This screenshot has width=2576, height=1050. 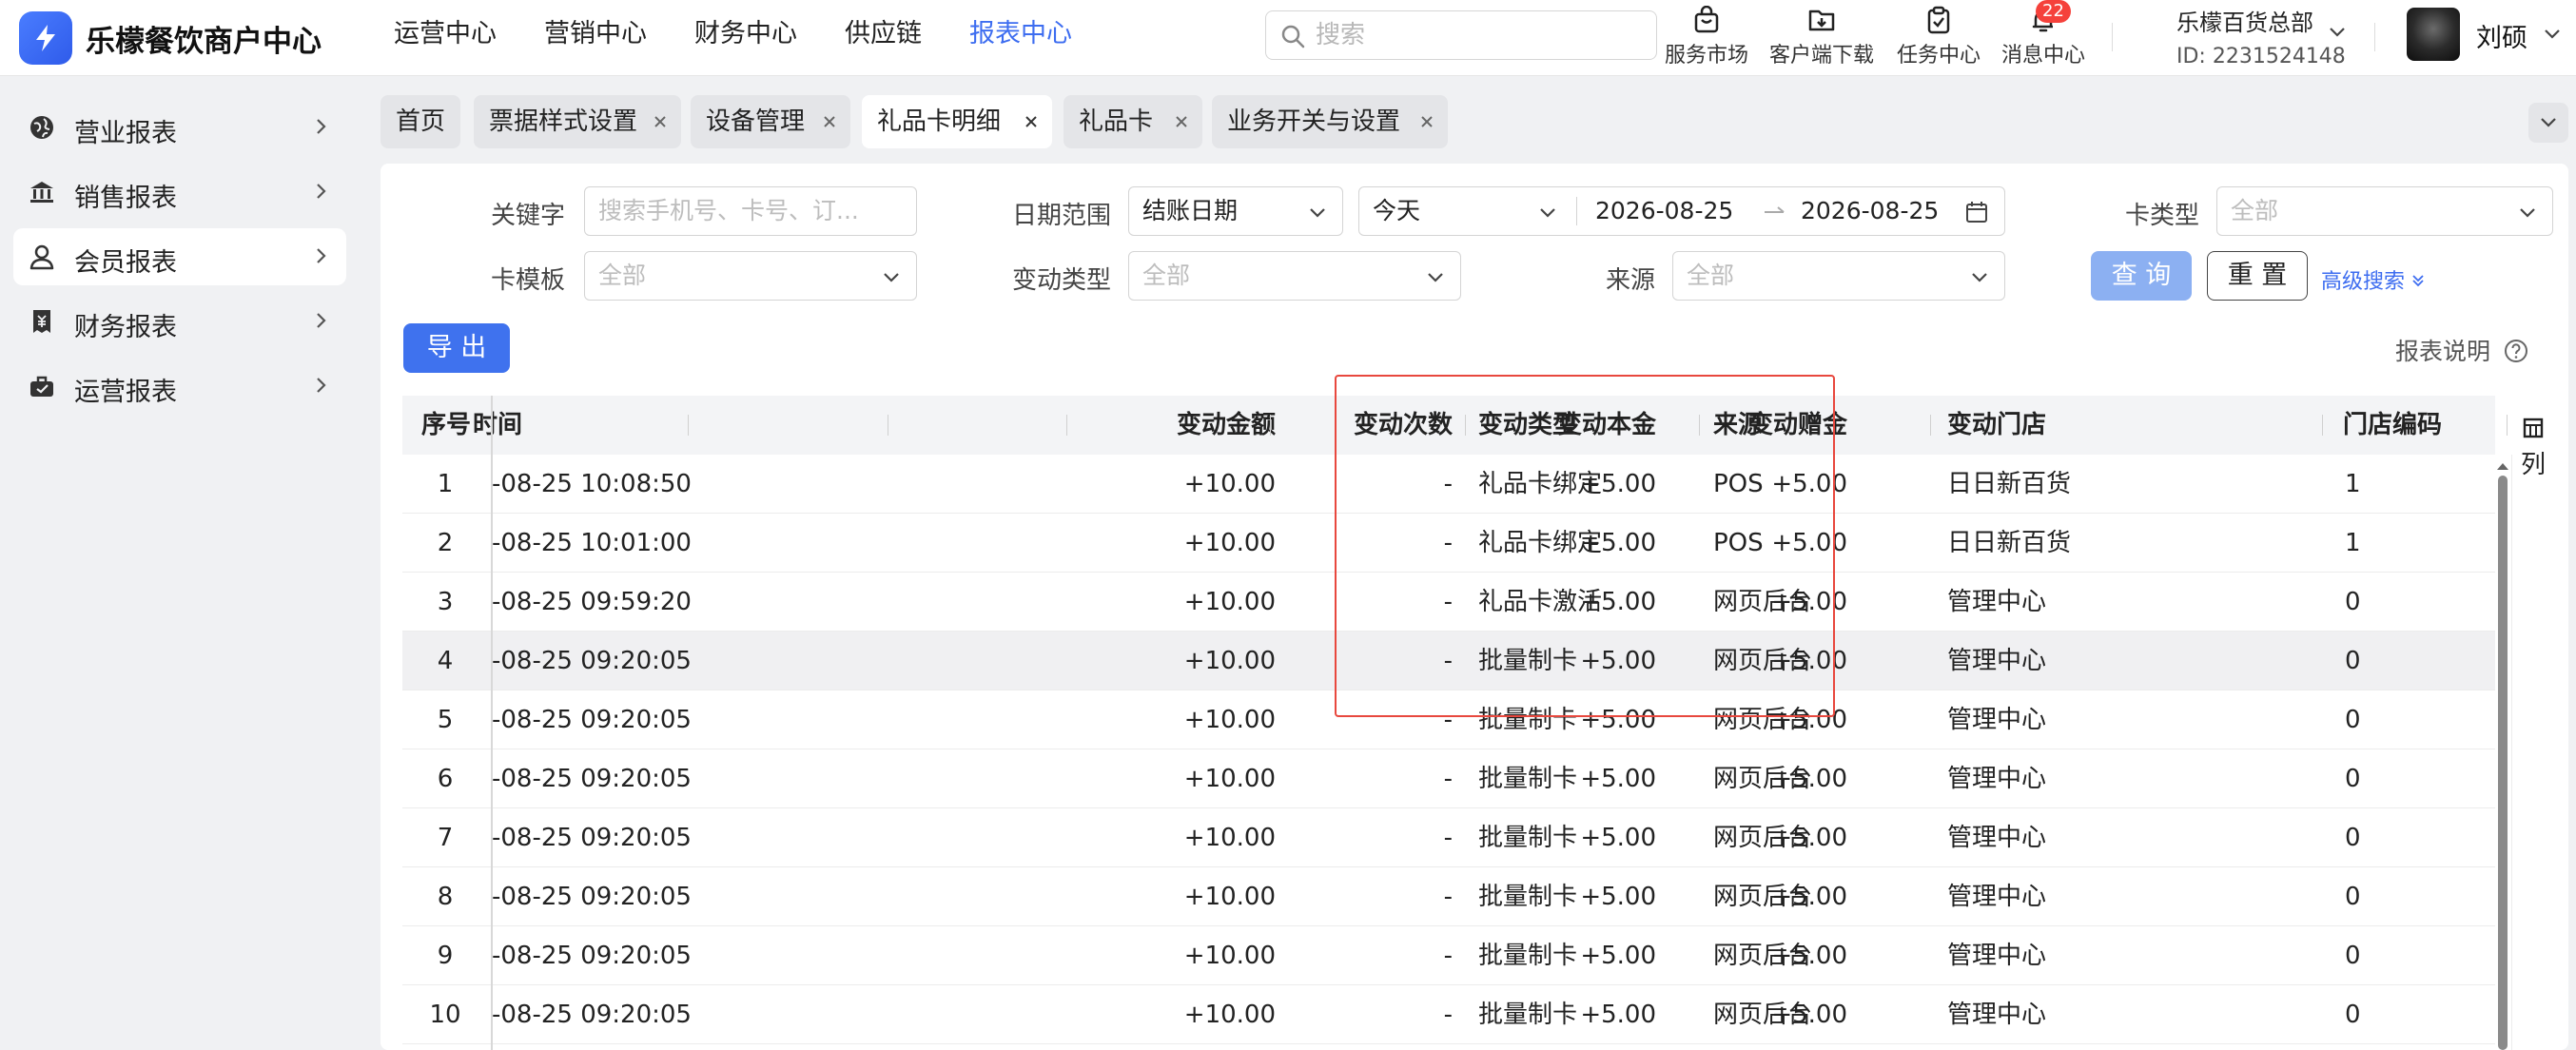 I want to click on search-input, so click(x=1477, y=35).